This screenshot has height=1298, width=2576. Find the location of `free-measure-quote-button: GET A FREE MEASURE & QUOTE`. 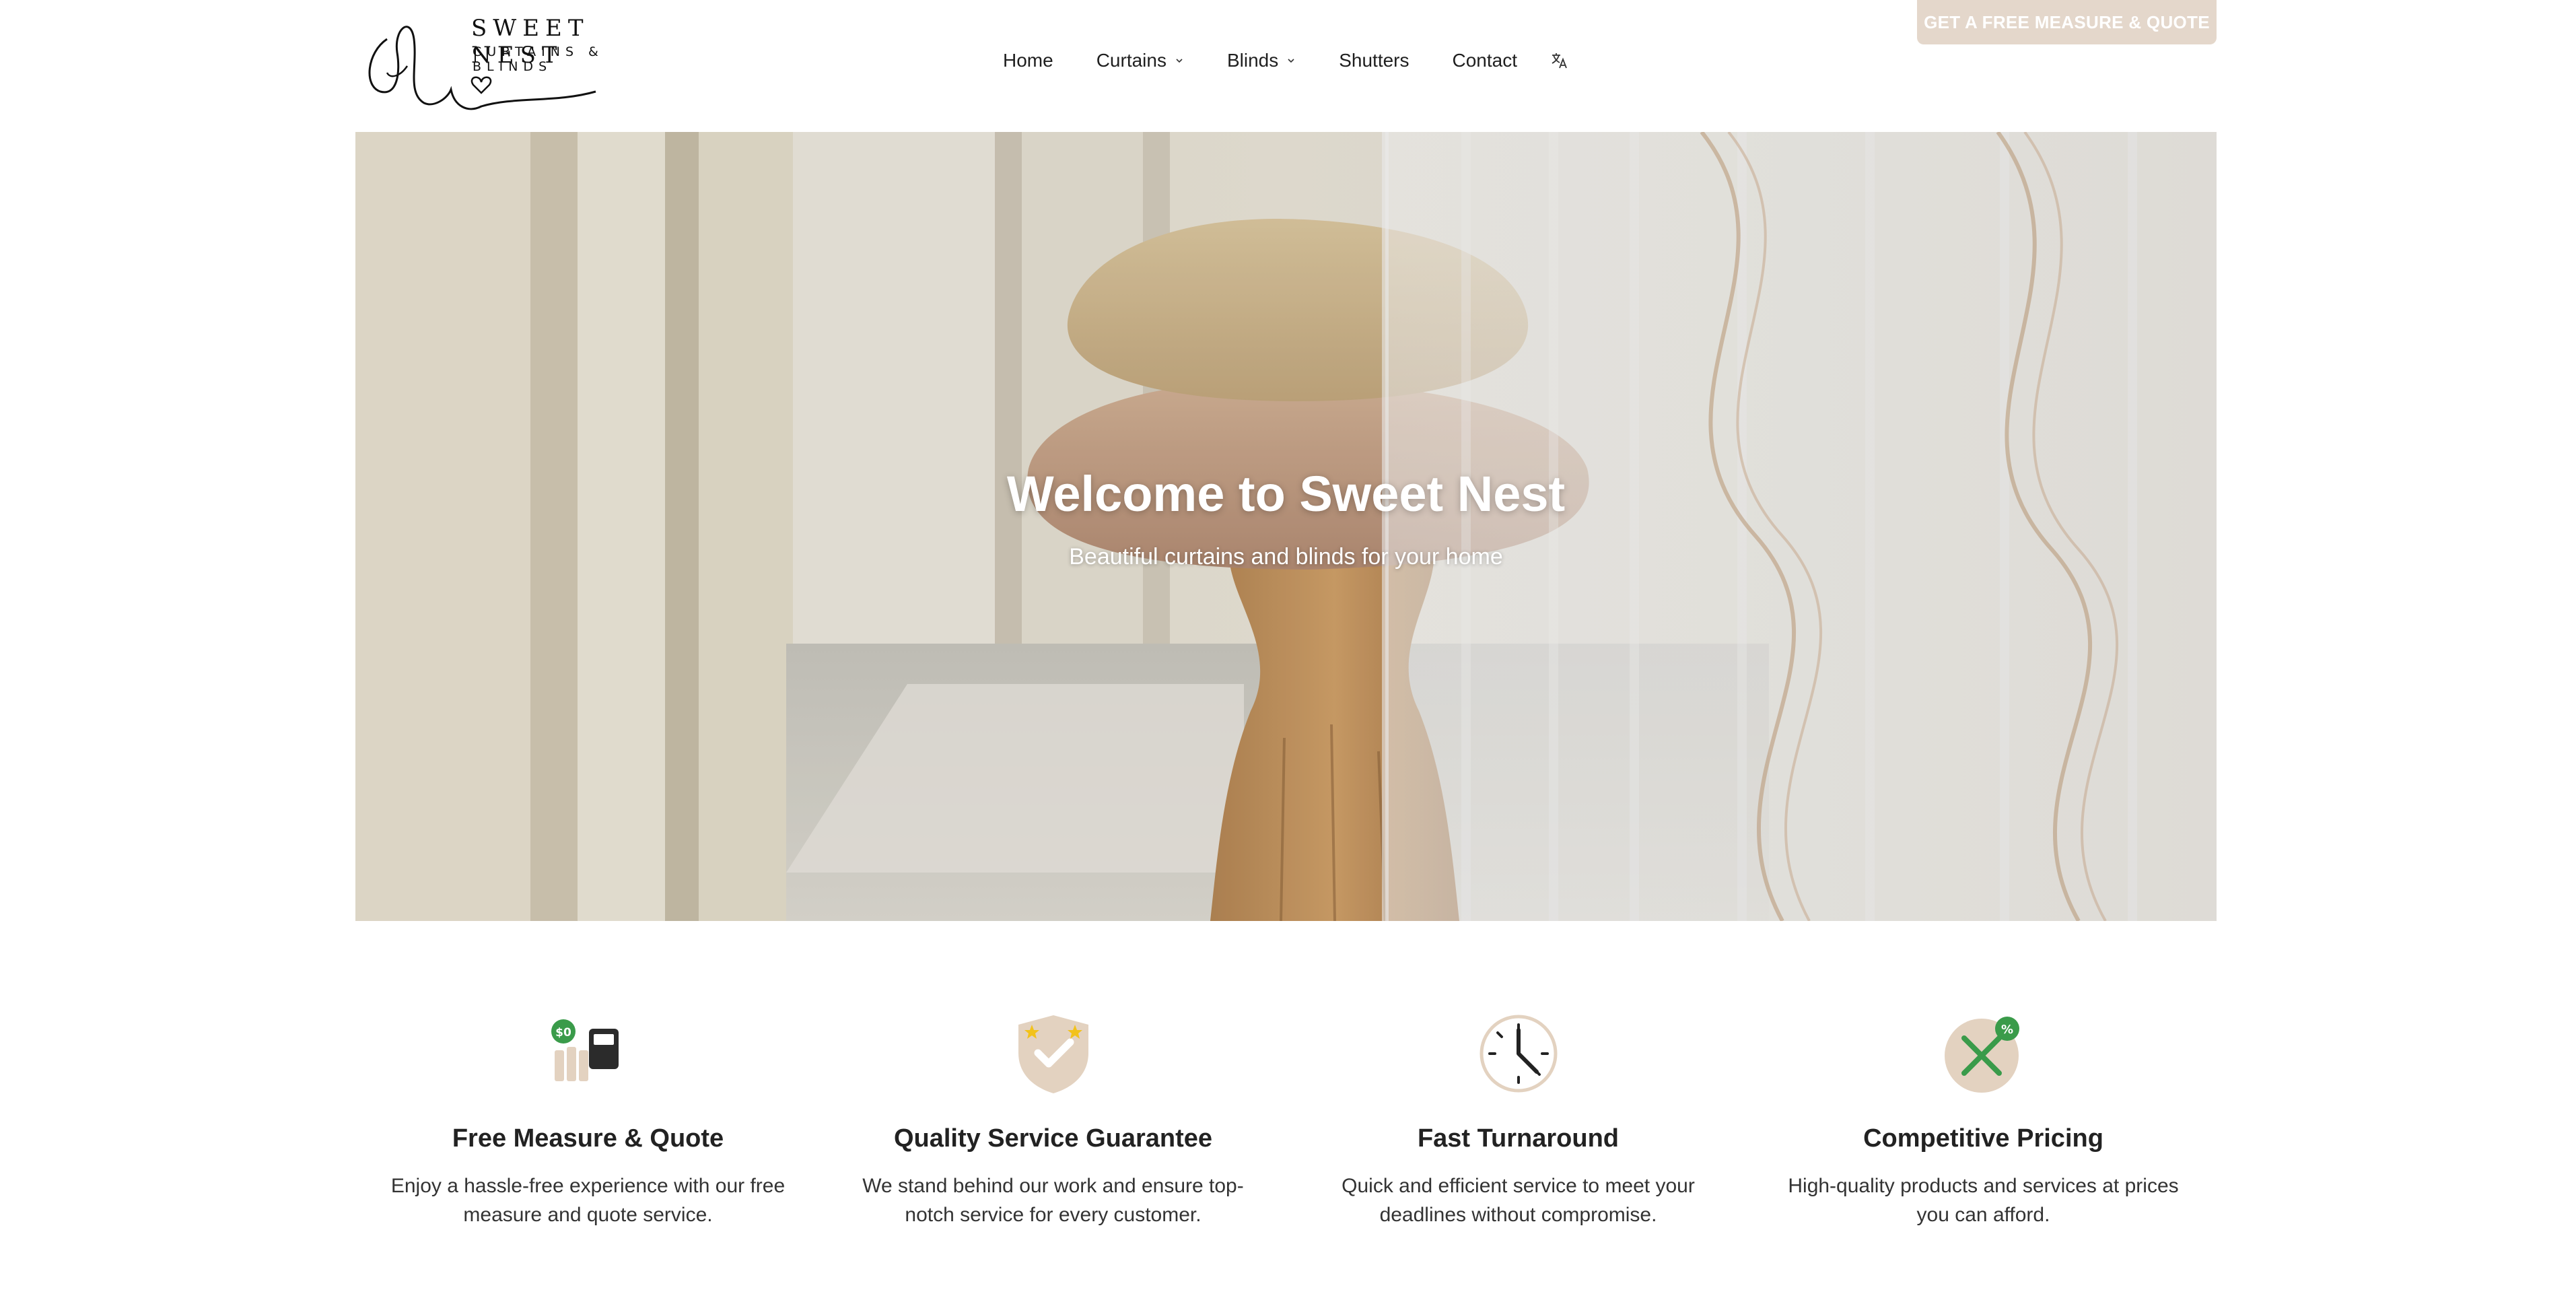

free-measure-quote-button: GET A FREE MEASURE & QUOTE is located at coordinates (2067, 22).